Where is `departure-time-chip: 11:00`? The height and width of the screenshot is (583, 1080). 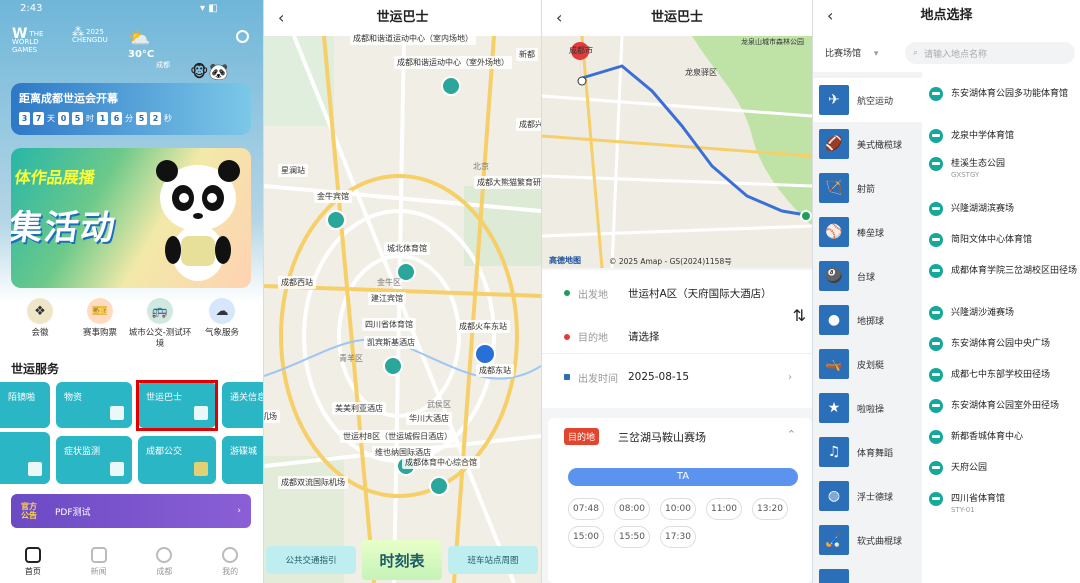
departure-time-chip: 11:00 is located at coordinates (724, 509).